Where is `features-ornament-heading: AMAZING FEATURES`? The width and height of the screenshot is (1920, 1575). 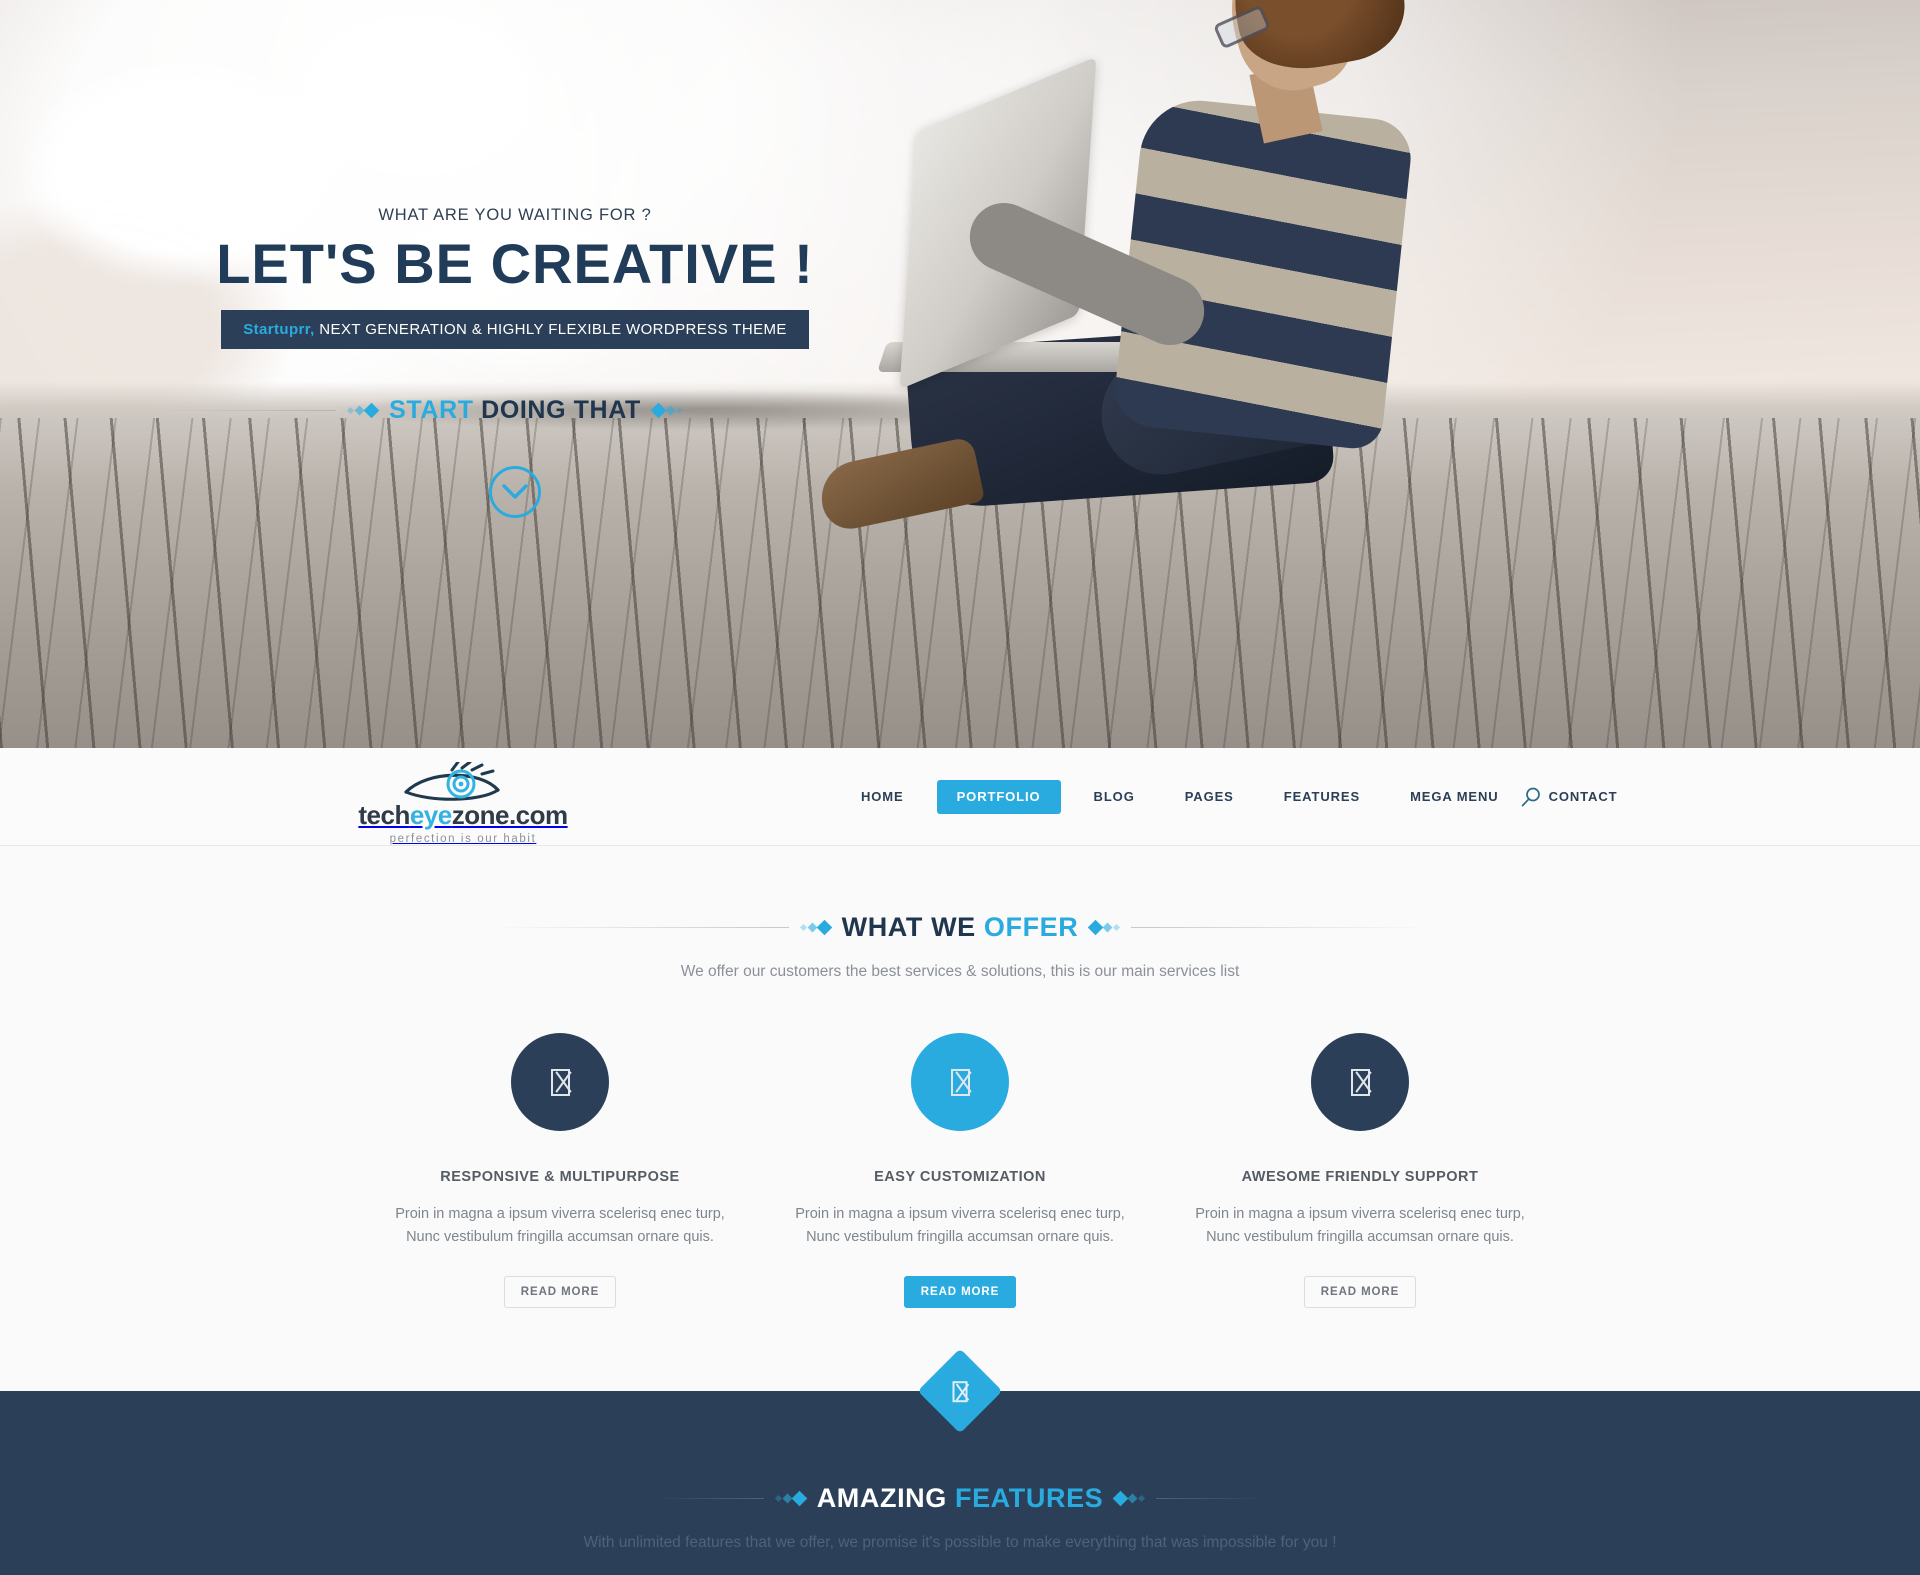
features-ornament-heading: AMAZING FEATURES is located at coordinates (960, 1498).